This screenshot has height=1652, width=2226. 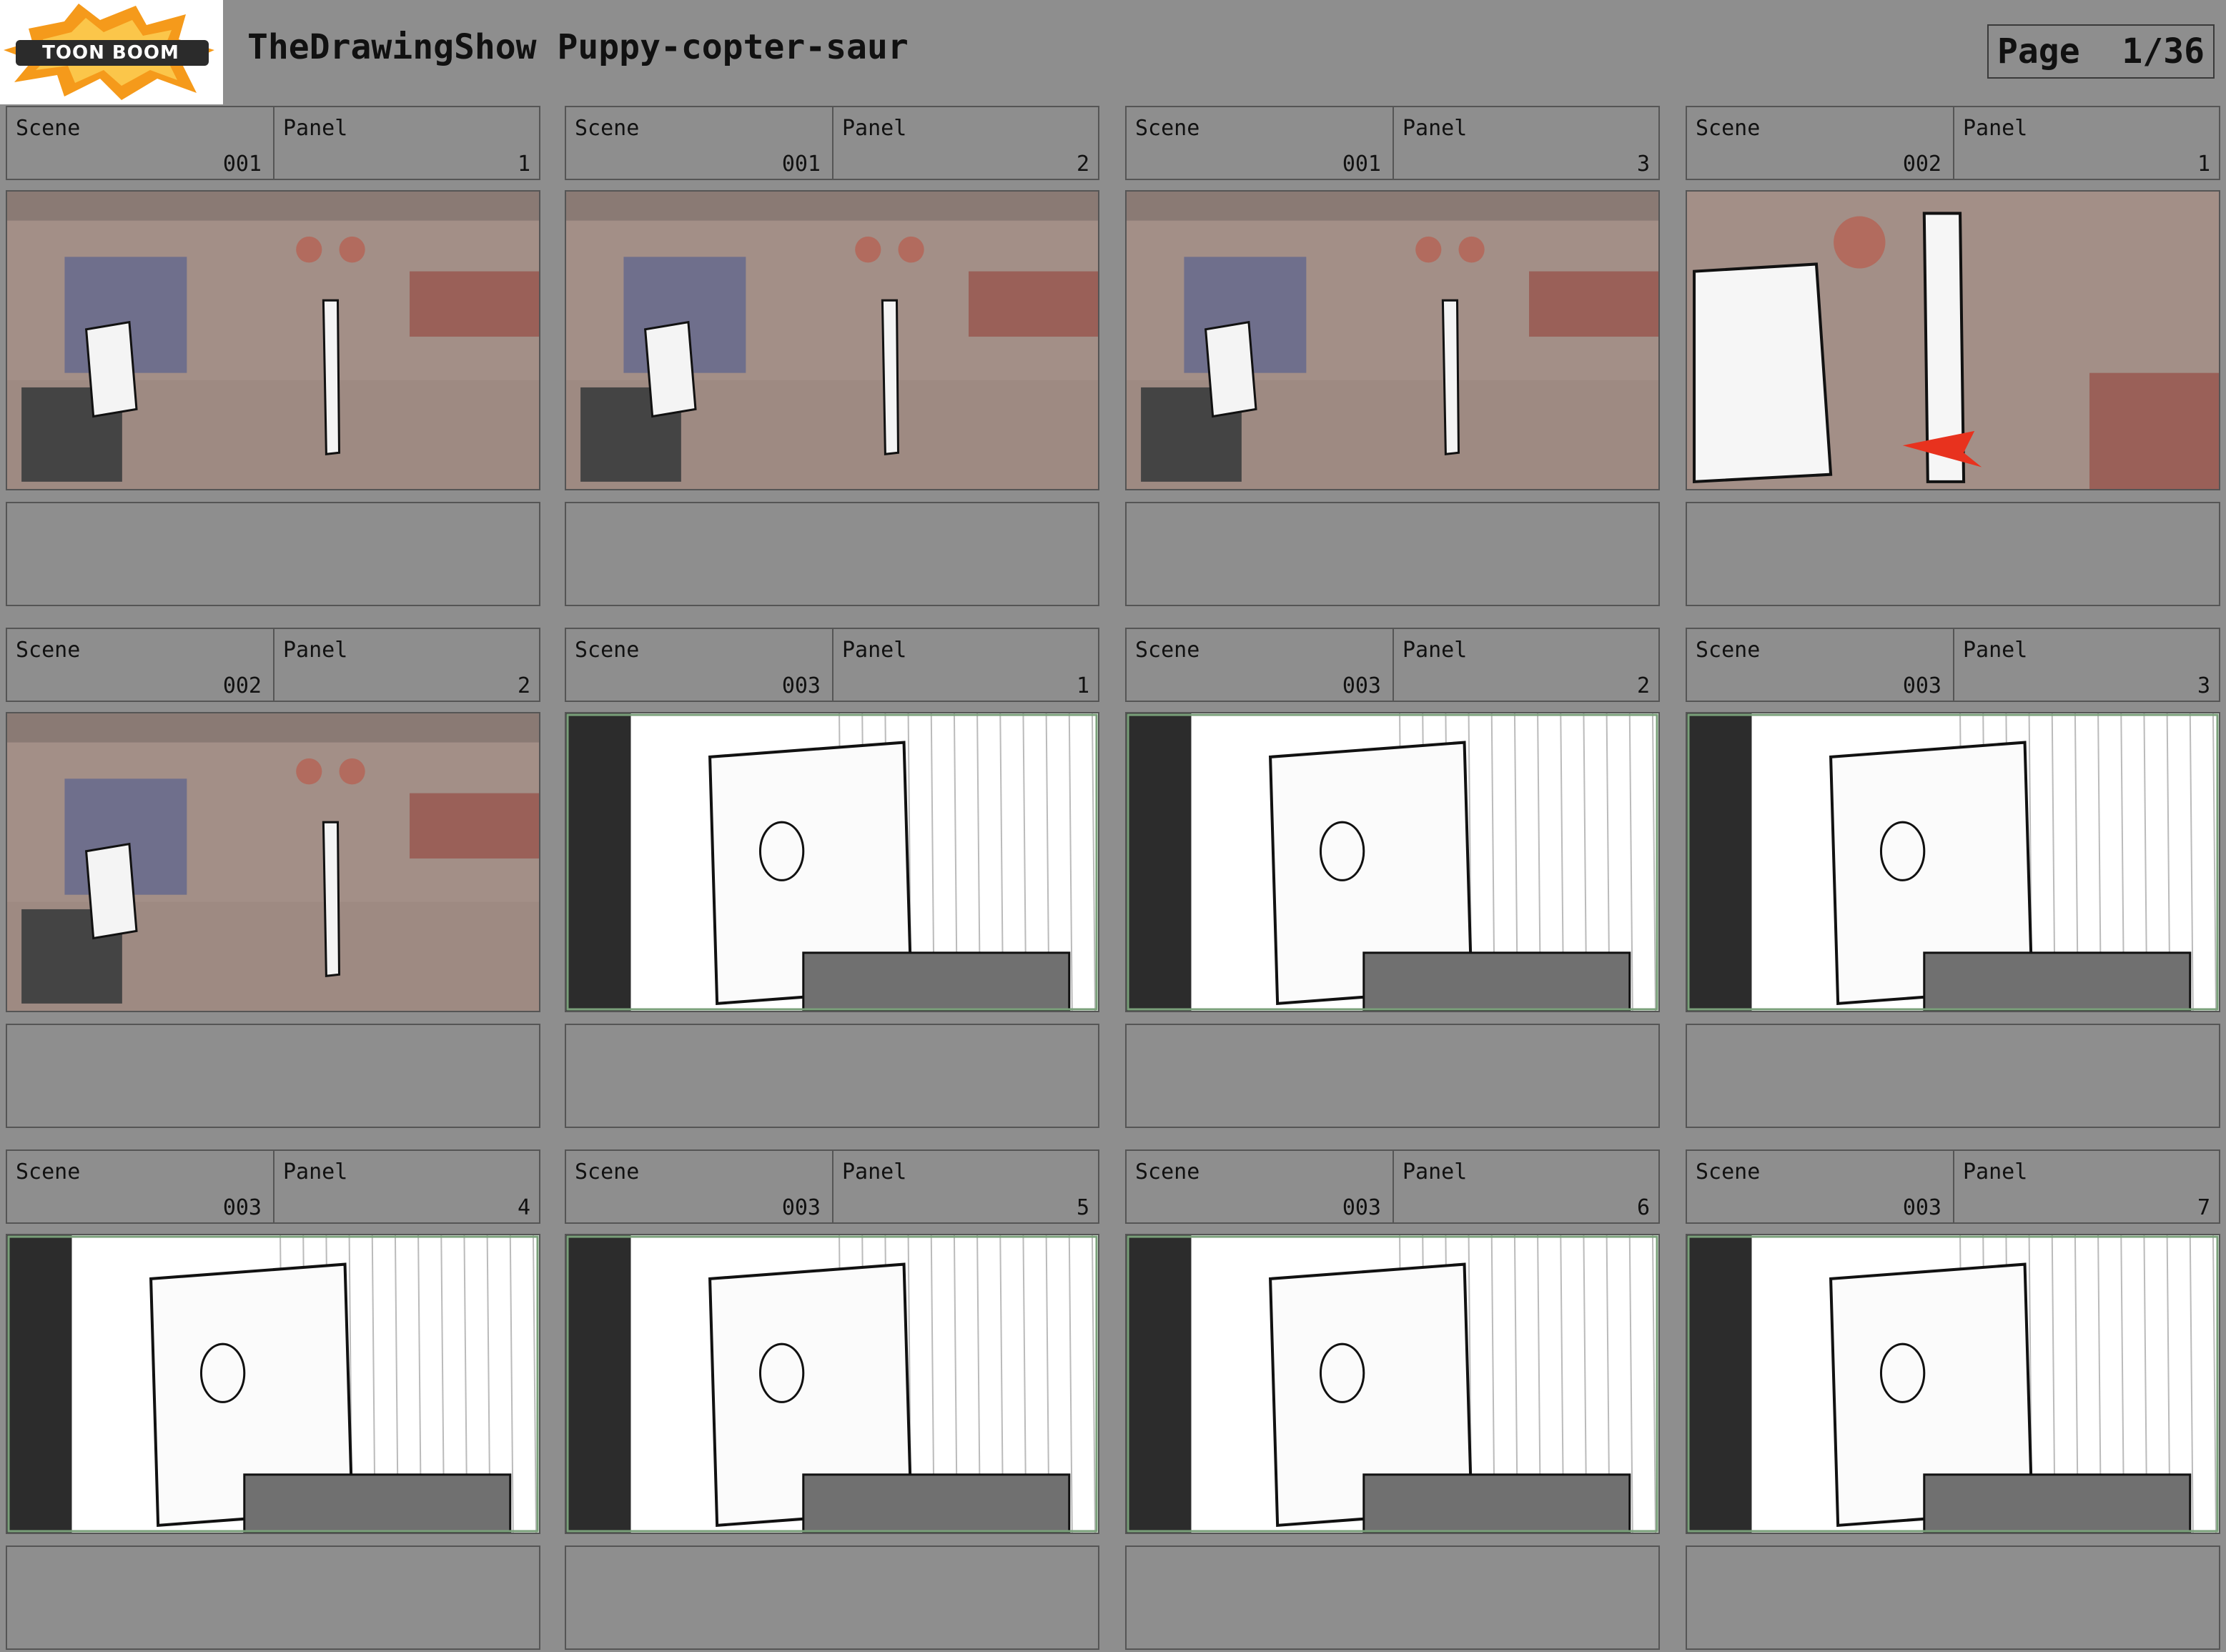 I want to click on panel-header: Scene 003 Panel 2, so click(x=1392, y=665).